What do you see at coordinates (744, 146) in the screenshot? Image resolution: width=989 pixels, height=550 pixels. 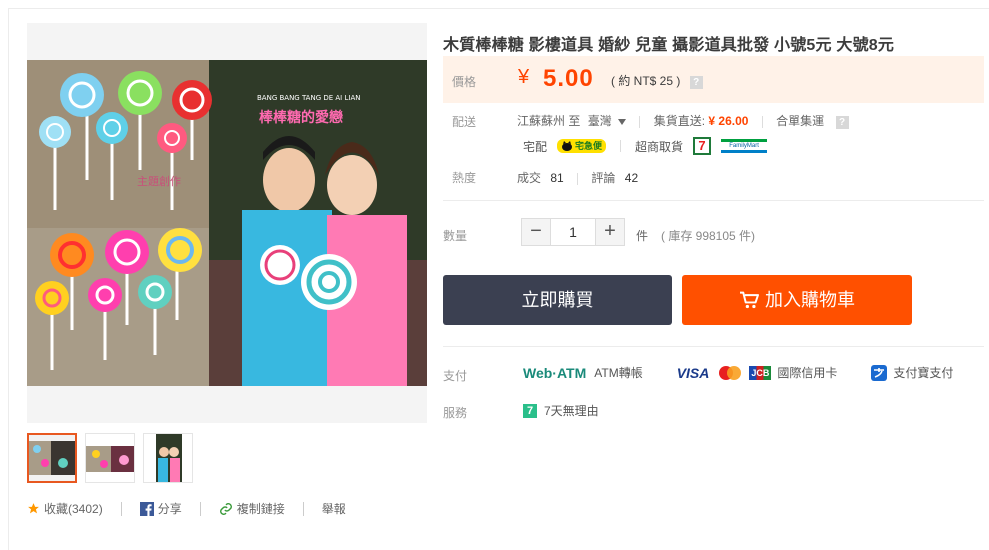 I see `familymart-logo: FamilyMart` at bounding box center [744, 146].